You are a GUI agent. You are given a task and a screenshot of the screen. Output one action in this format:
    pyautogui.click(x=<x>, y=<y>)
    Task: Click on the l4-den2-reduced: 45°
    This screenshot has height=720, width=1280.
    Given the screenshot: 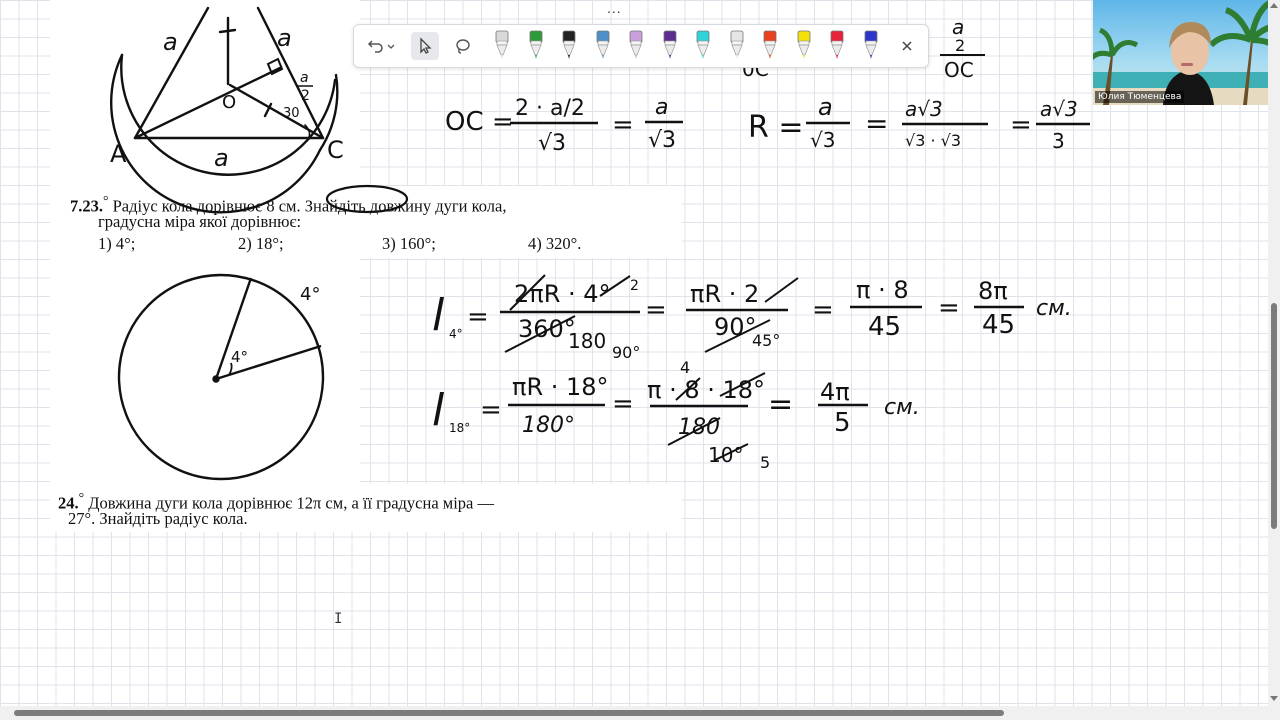 What is the action you would take?
    pyautogui.click(x=766, y=340)
    